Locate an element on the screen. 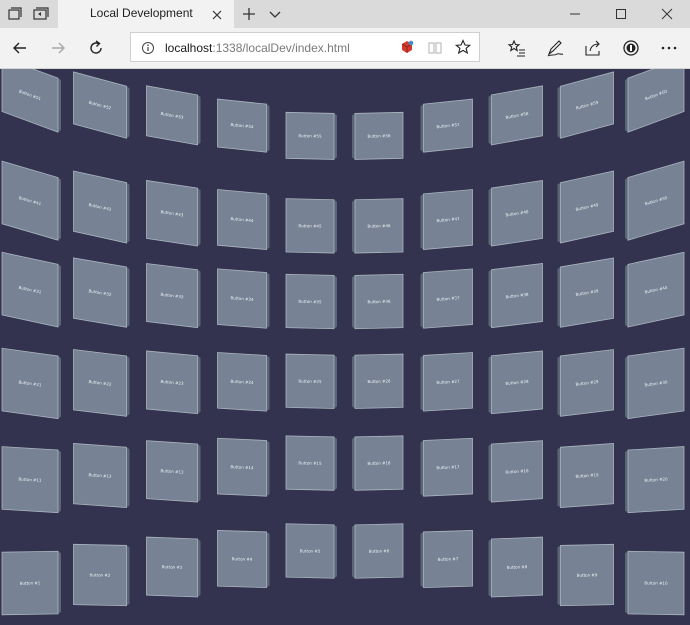 The image size is (690, 625). grid-button: Button #28 is located at coordinates (515, 382).